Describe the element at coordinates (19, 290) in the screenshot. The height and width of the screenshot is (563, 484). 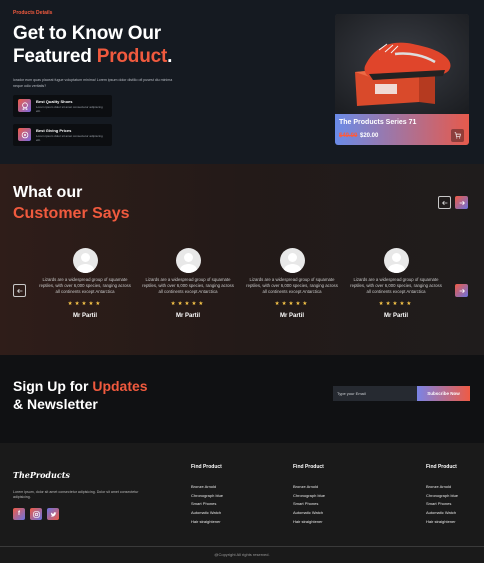
I see `carousel-prev-arrow-icon` at that location.